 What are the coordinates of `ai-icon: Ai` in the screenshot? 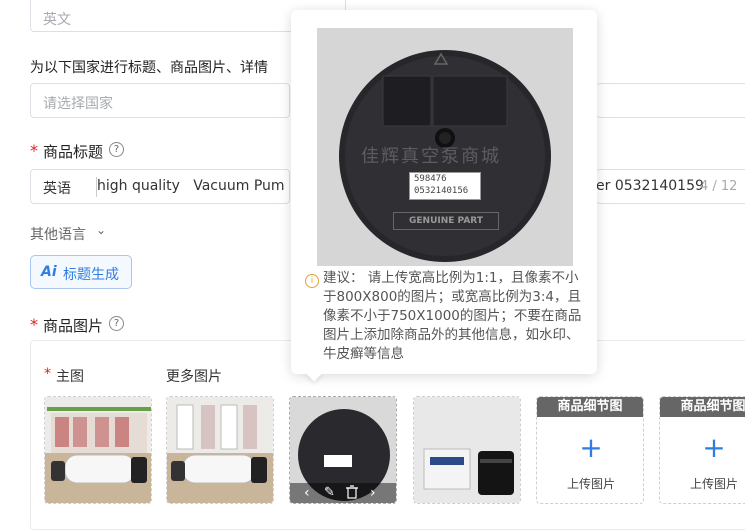 It's located at (49, 272).